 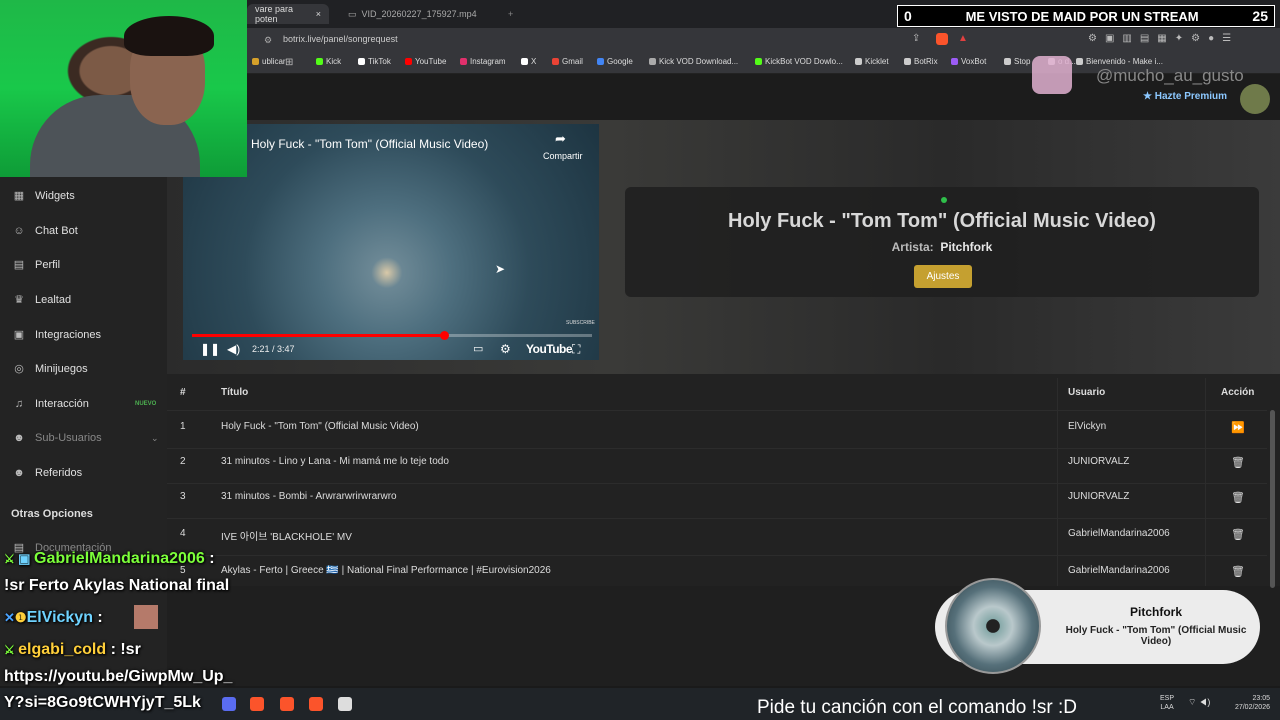 I want to click on row-title: IVE 아이브 'BLACKHOLE' MV, so click(x=286, y=537).